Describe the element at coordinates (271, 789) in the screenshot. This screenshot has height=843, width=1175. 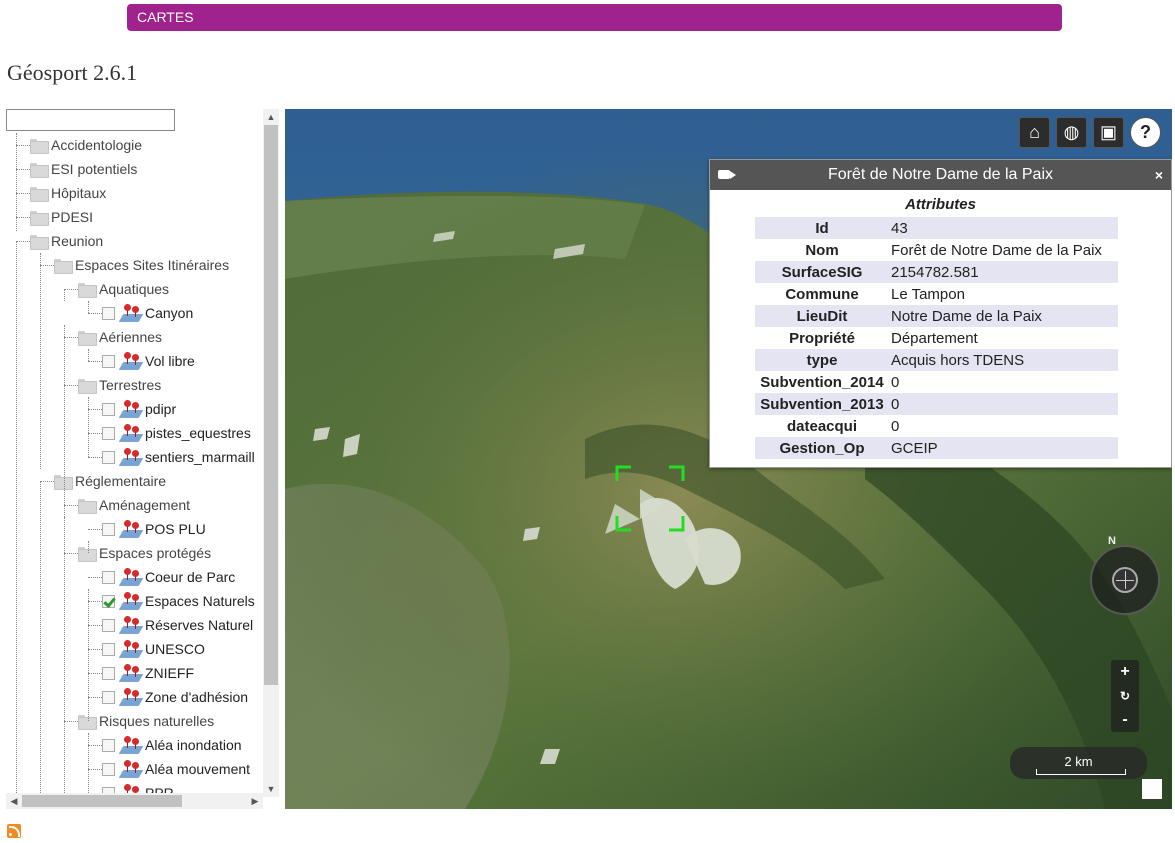
I see `scroll-down-icon: ▼` at that location.